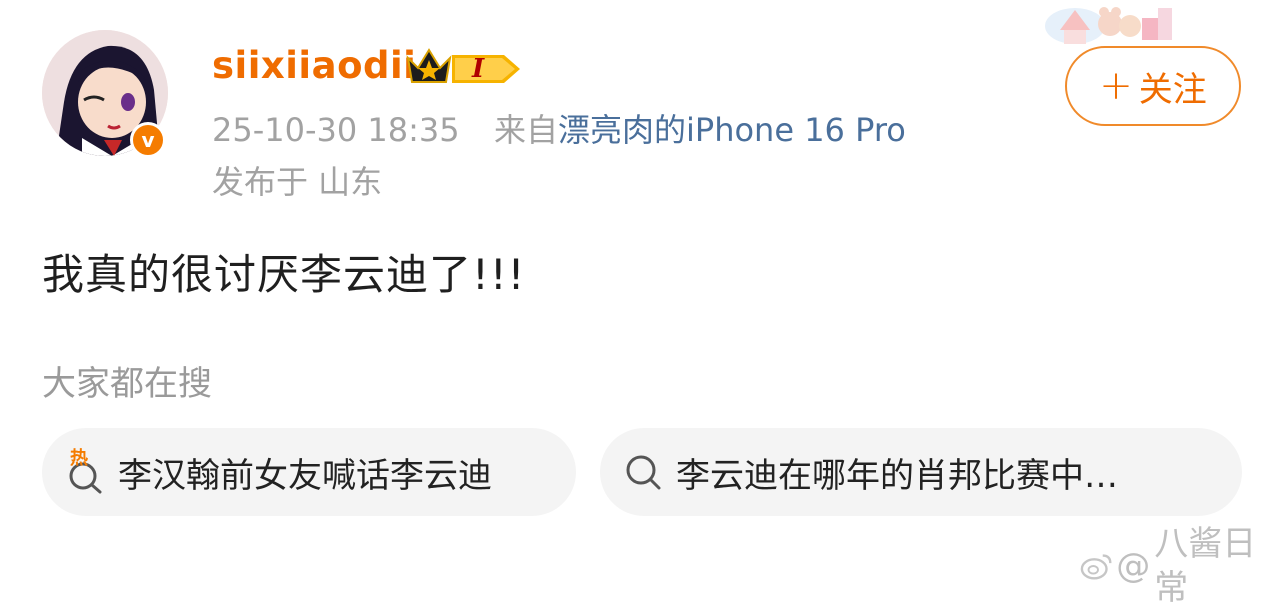 This screenshot has height=610, width=1283. What do you see at coordinates (314, 66) in the screenshot?
I see `author-username: siixiiaodii` at bounding box center [314, 66].